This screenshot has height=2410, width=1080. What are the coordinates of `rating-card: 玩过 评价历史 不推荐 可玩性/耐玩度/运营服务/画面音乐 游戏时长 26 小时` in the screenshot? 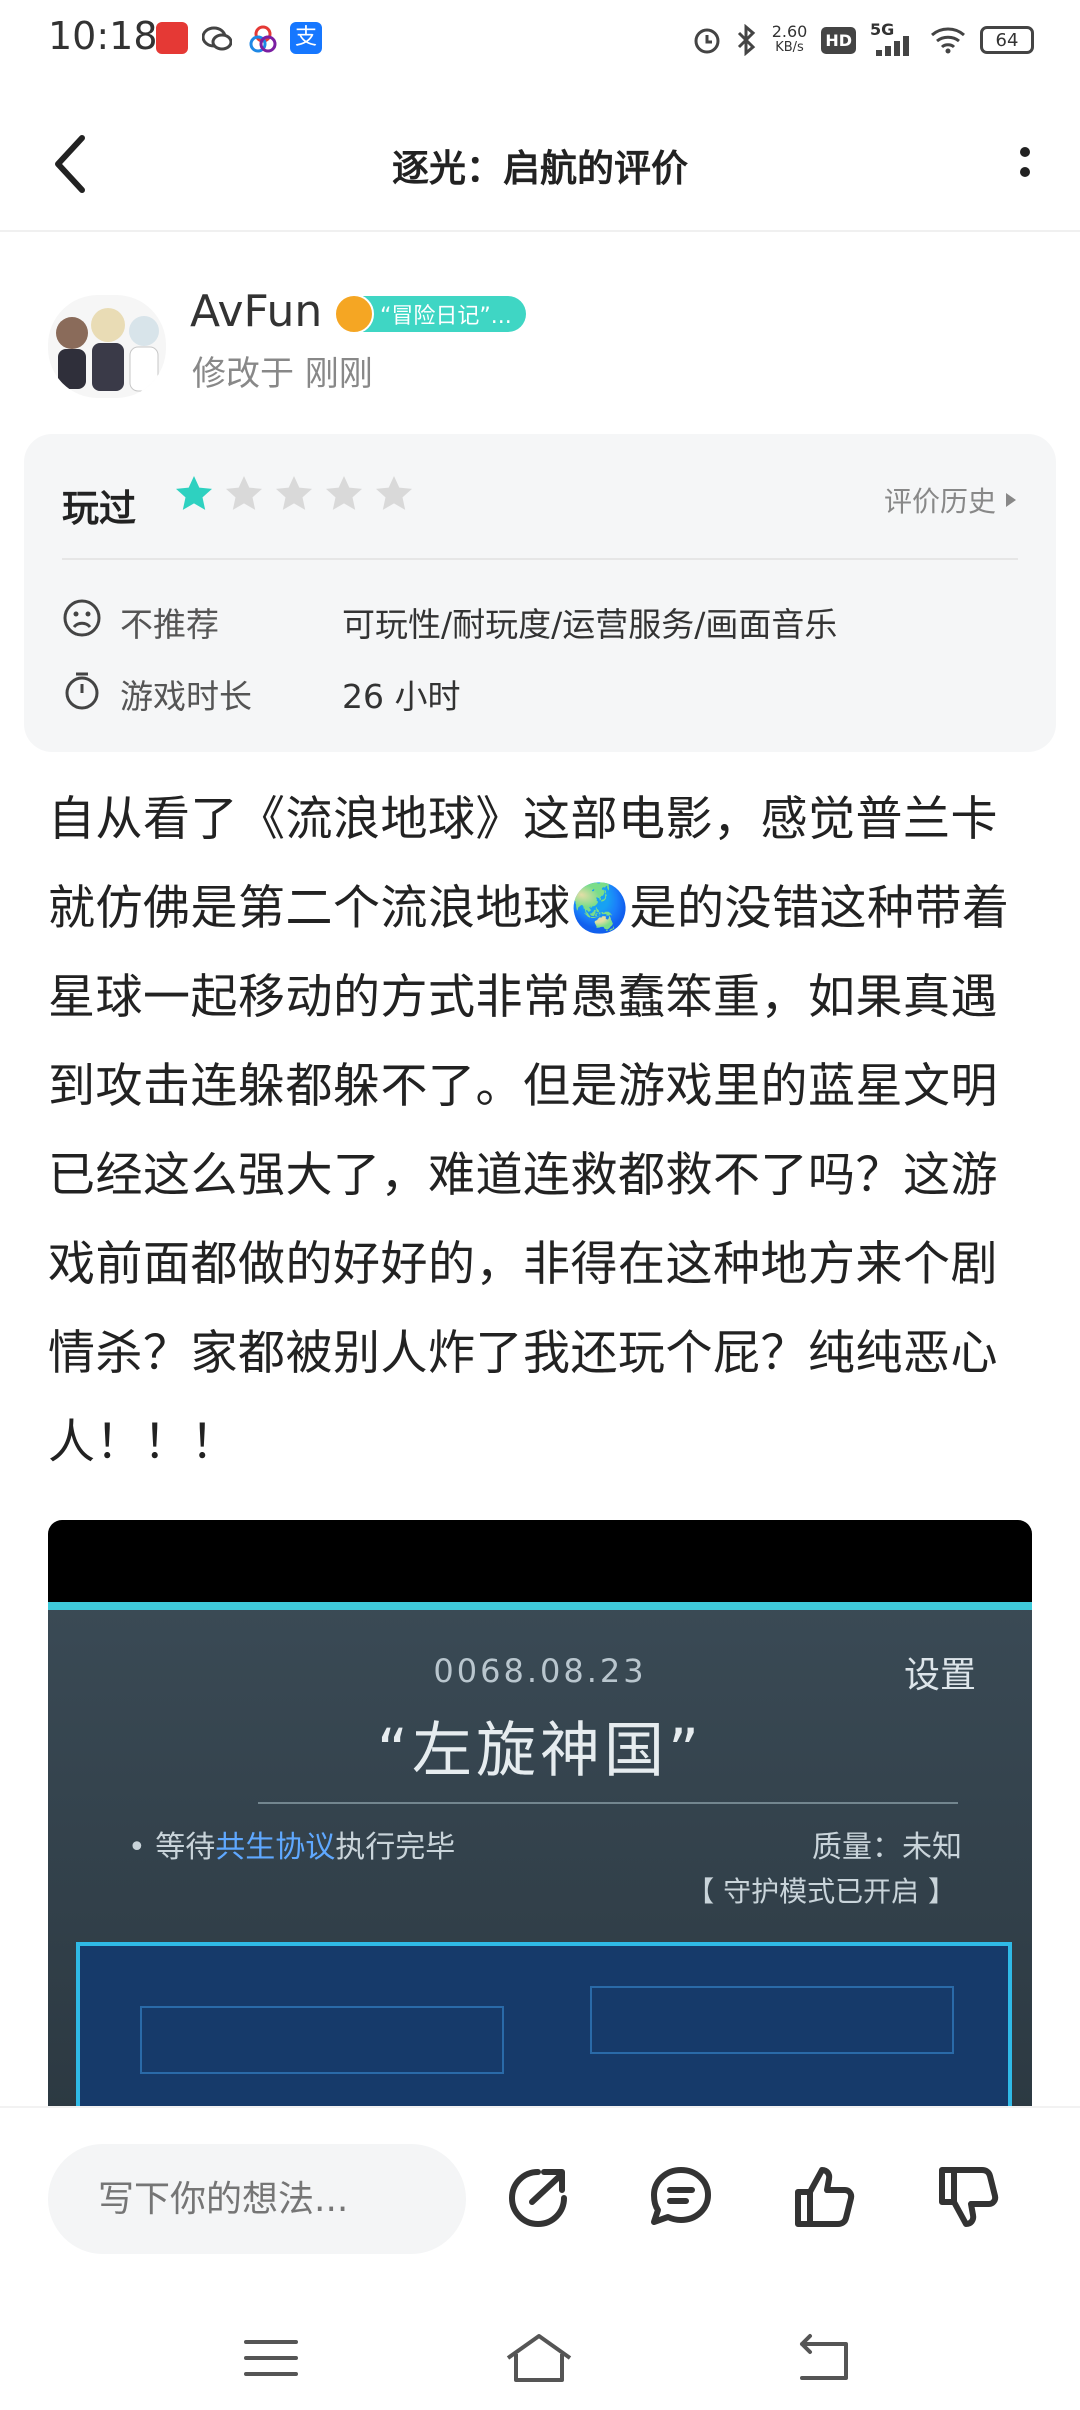 It's located at (540, 593).